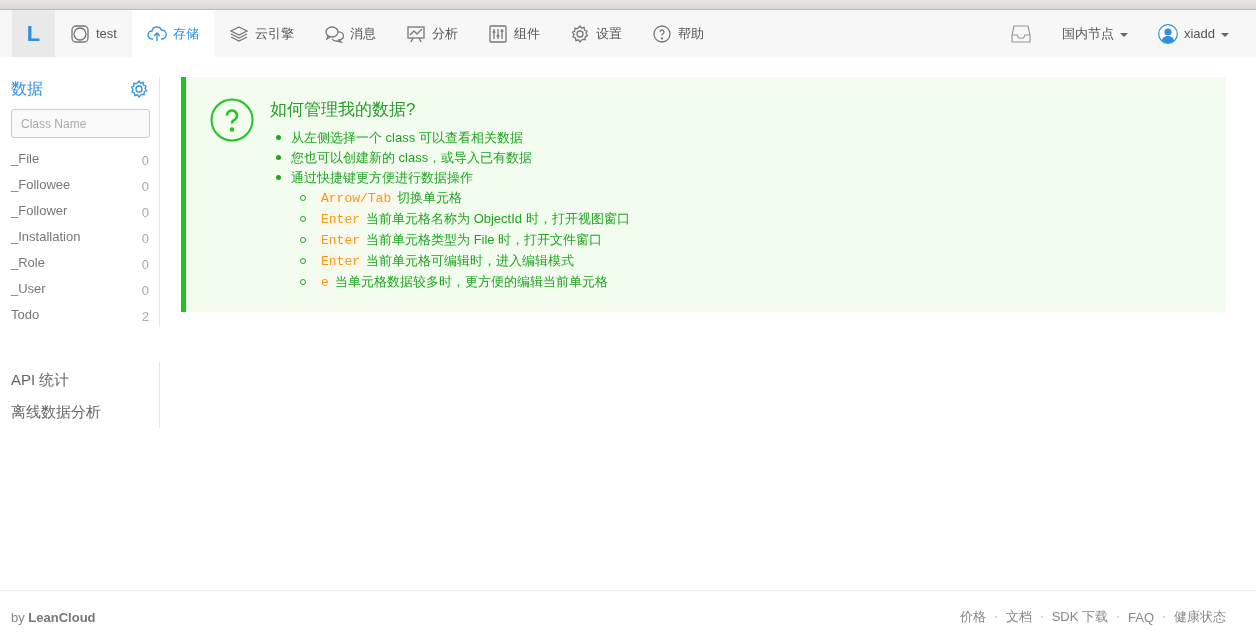  I want to click on class-list-item: _Installation 0, so click(80, 236).